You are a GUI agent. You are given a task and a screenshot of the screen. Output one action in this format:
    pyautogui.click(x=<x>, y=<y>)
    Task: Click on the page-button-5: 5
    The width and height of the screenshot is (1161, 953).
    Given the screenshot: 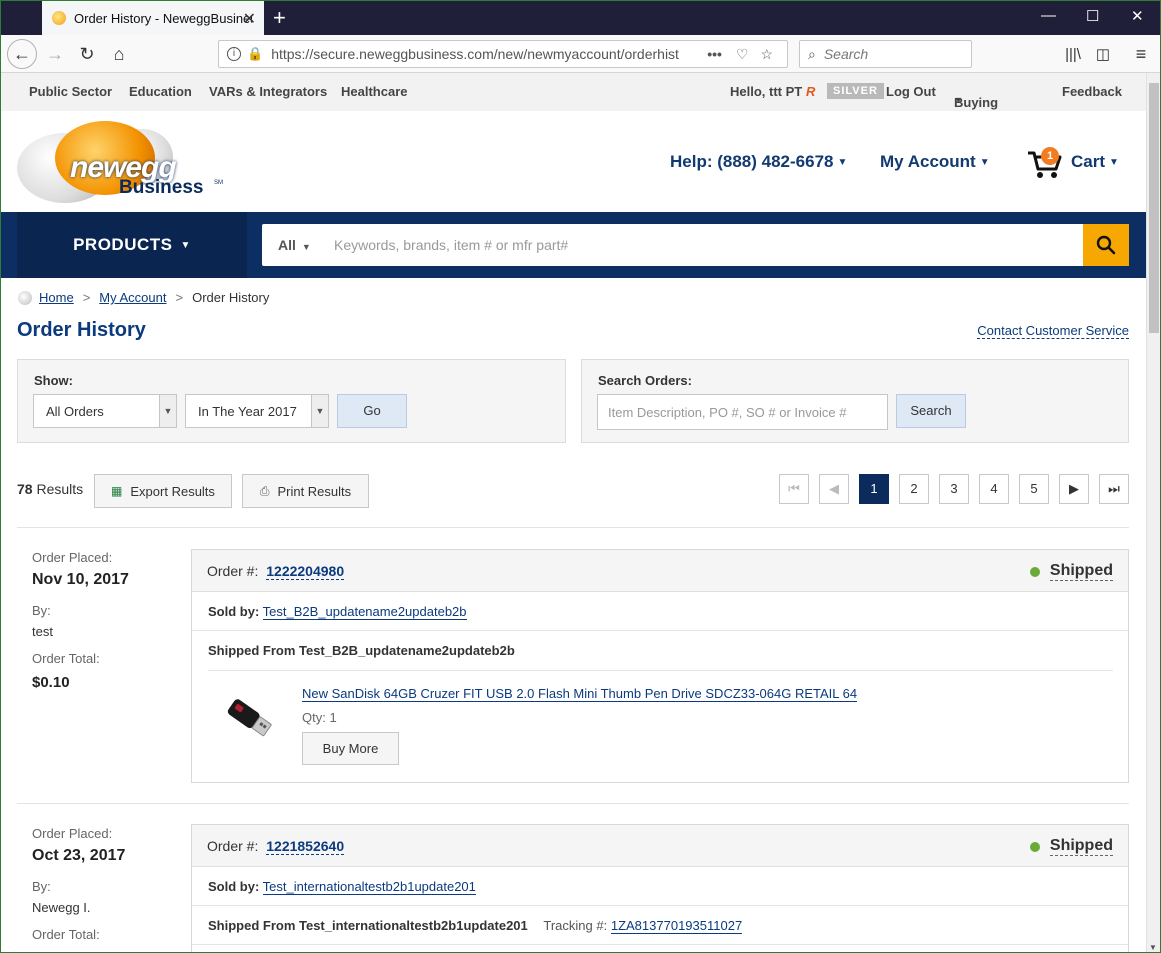 What is the action you would take?
    pyautogui.click(x=1034, y=489)
    